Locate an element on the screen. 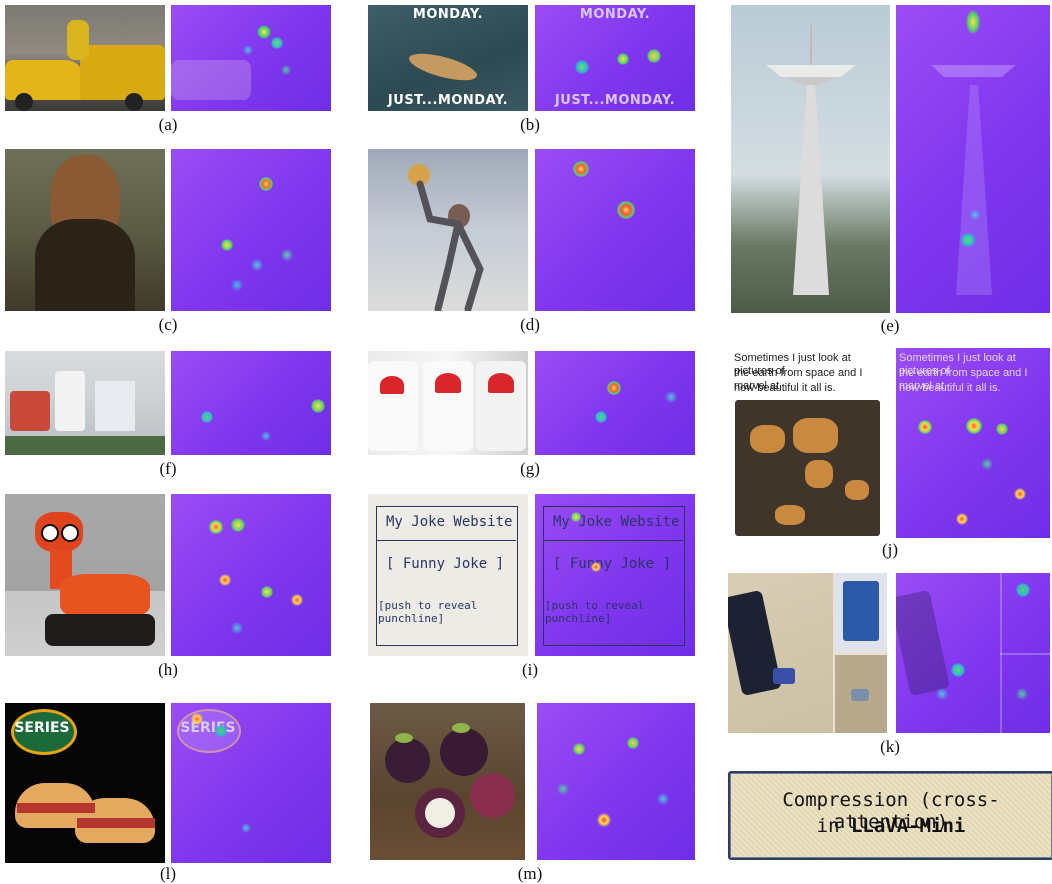 The width and height of the screenshot is (1052, 884). image-k-attention is located at coordinates (973, 653).